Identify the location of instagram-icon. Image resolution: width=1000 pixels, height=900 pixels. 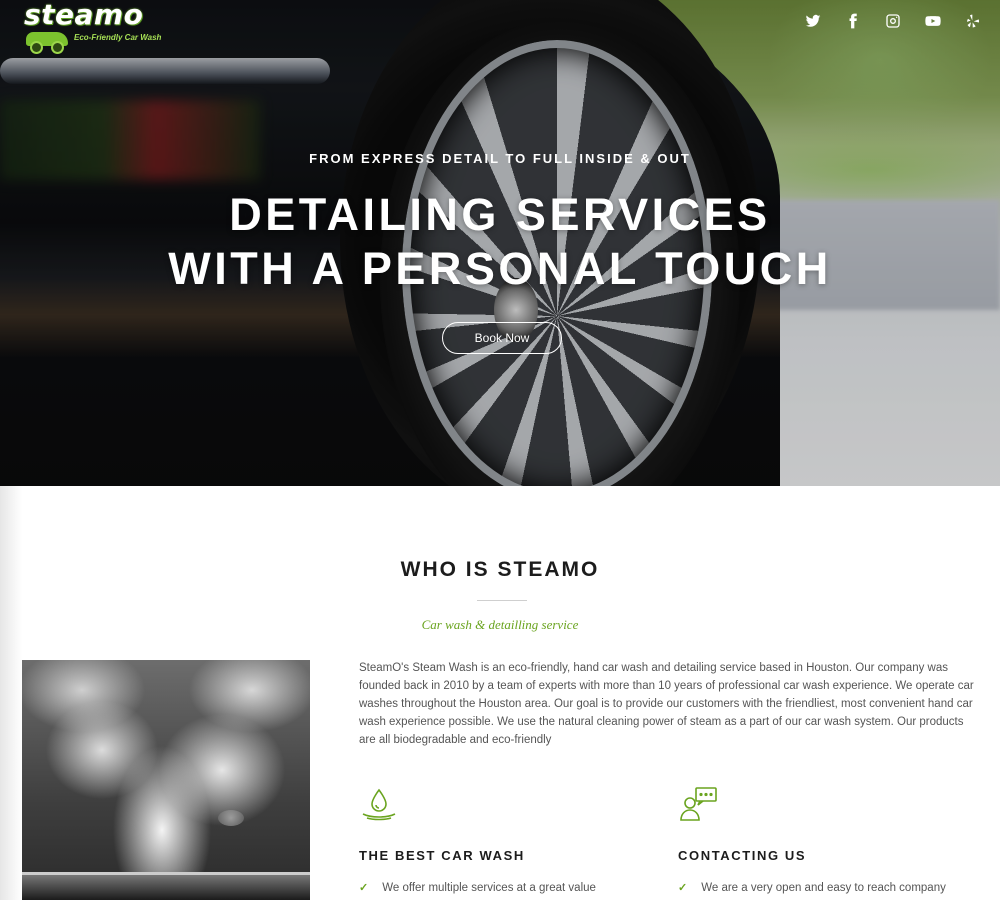
(893, 21).